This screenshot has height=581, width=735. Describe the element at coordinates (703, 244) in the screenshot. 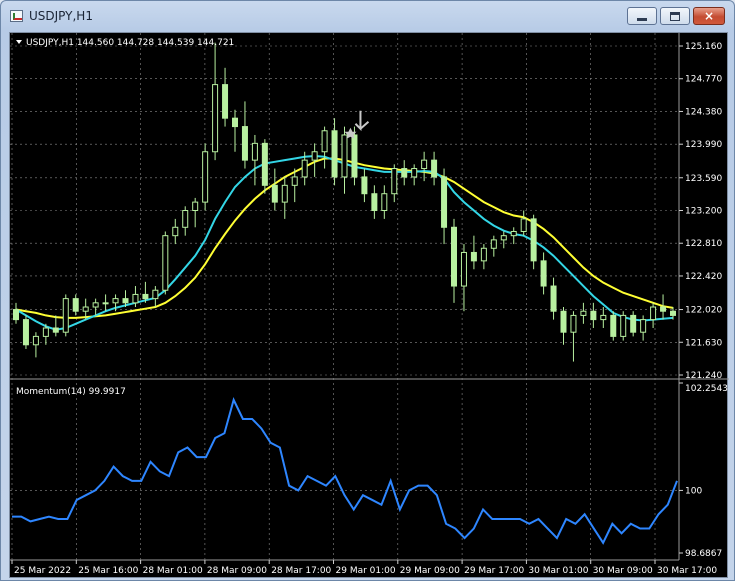

I see `price-tick-label: 122.810` at that location.